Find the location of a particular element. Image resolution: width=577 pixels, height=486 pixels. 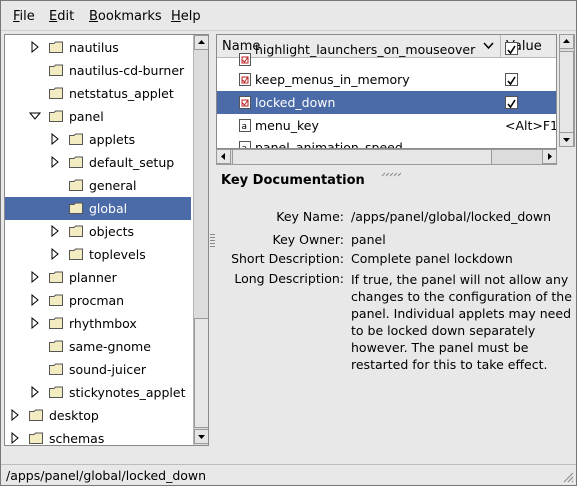

key-name-text: panel_animation_speed is located at coordinates (329, 144).